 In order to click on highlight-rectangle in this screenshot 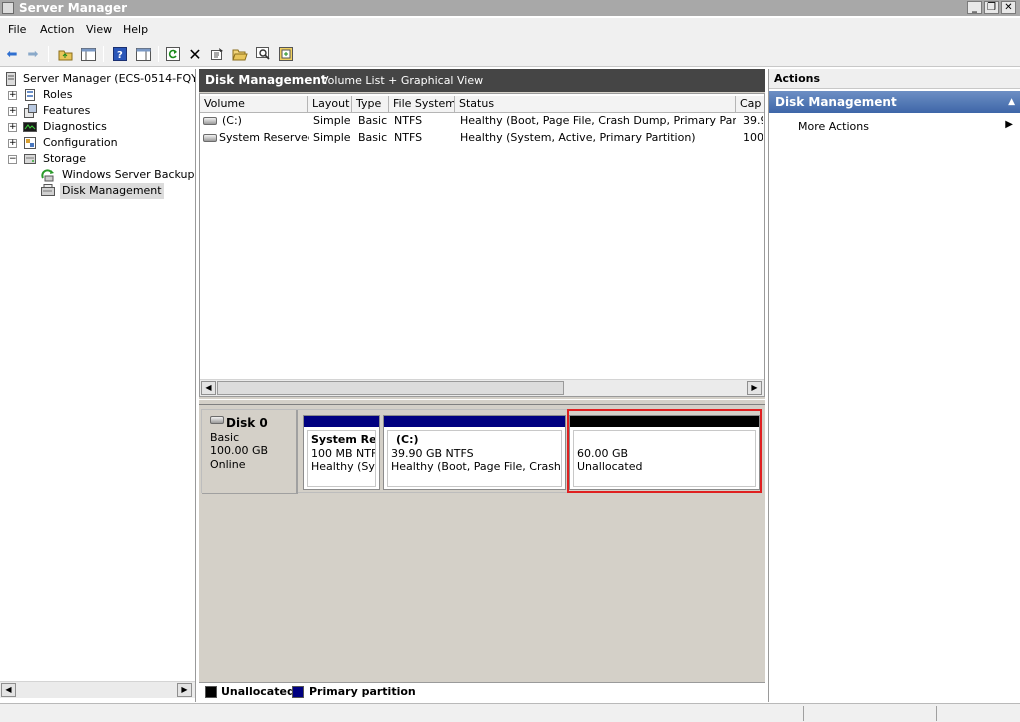, I will do `click(664, 451)`.